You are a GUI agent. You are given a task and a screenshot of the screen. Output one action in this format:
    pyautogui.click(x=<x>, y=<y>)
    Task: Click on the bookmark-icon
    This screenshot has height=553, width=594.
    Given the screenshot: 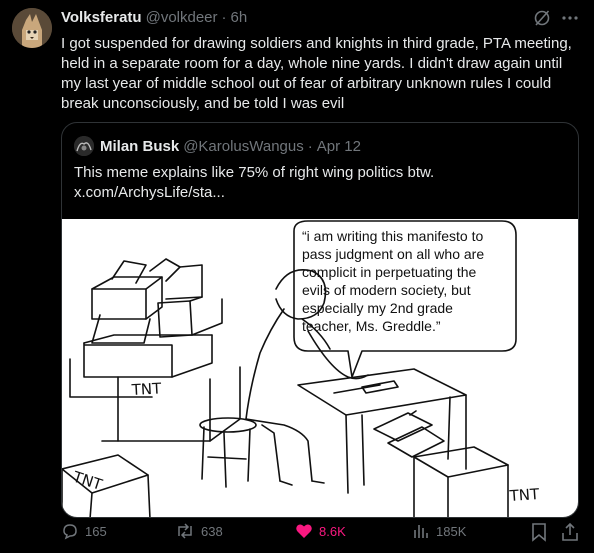 What is the action you would take?
    pyautogui.click(x=539, y=532)
    